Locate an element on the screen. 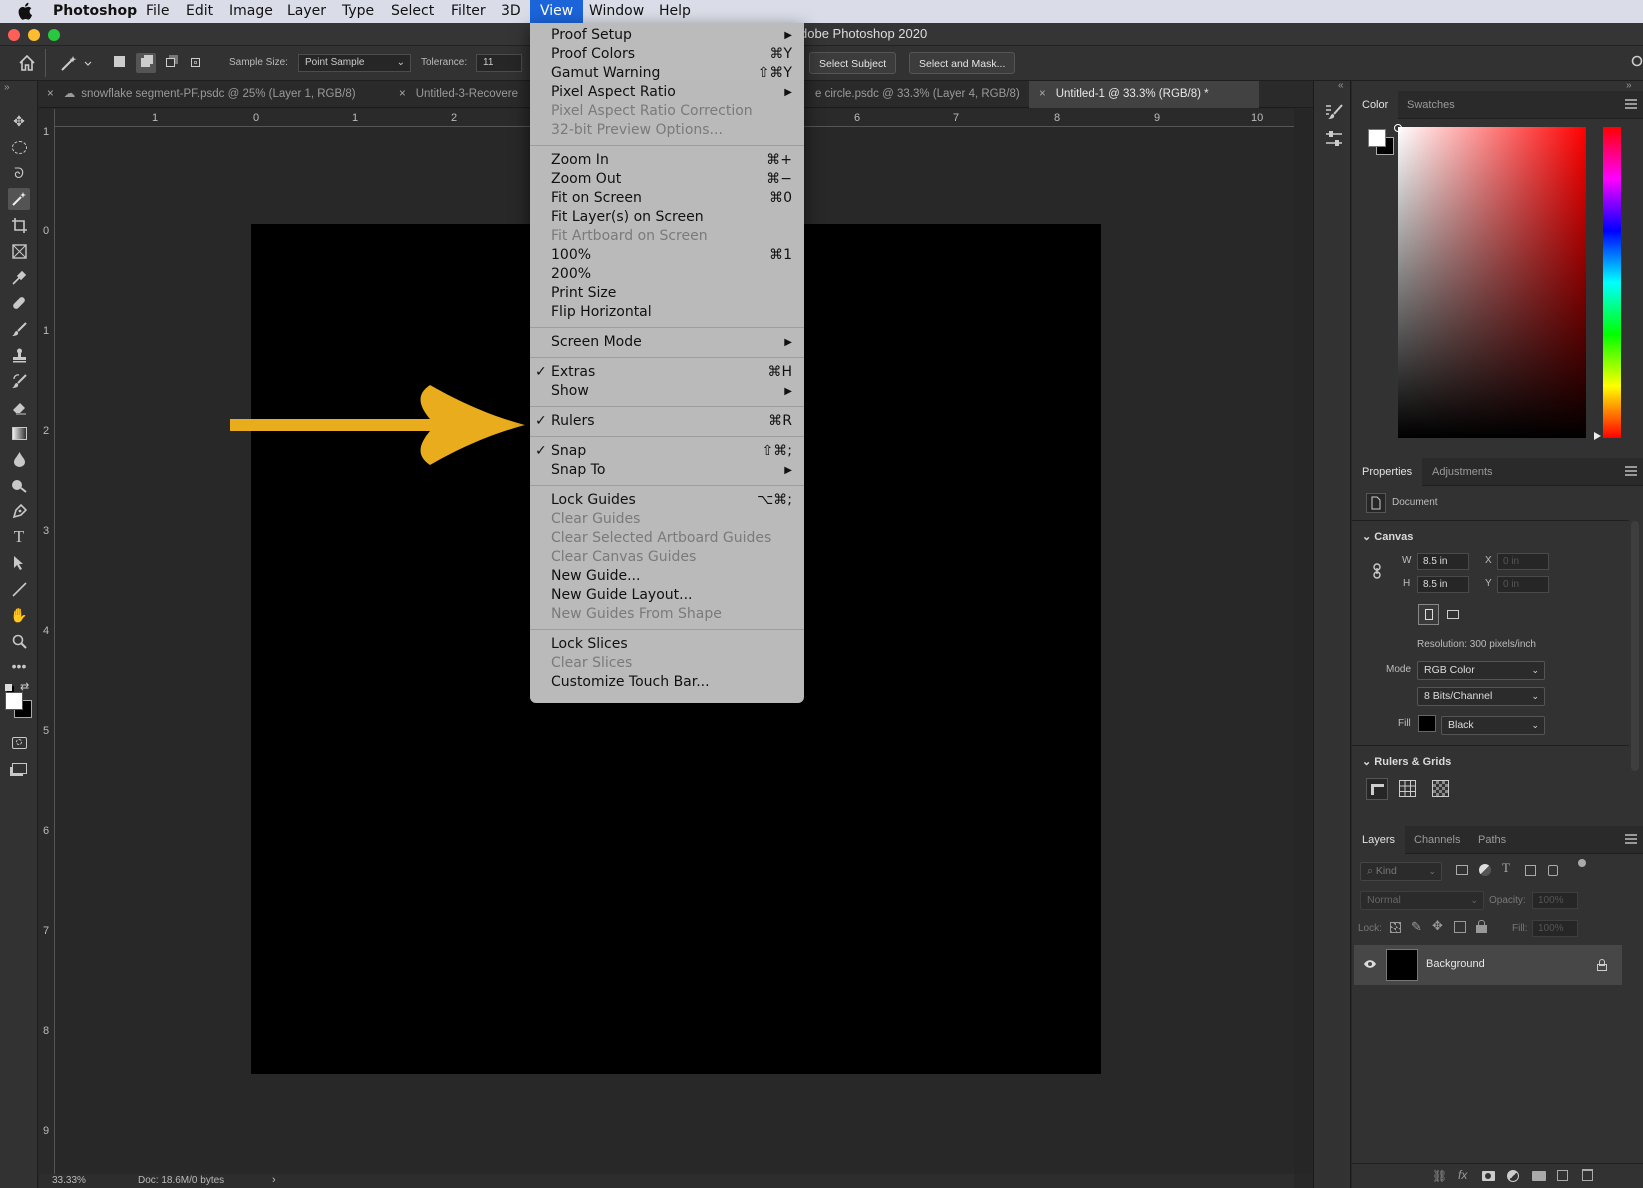  select-subject-button: Select Subject is located at coordinates (853, 63).